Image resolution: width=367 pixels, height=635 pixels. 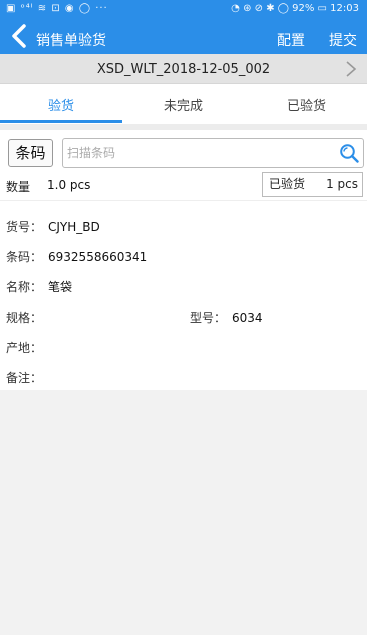 I want to click on chevron-right-icon, so click(x=351, y=69).